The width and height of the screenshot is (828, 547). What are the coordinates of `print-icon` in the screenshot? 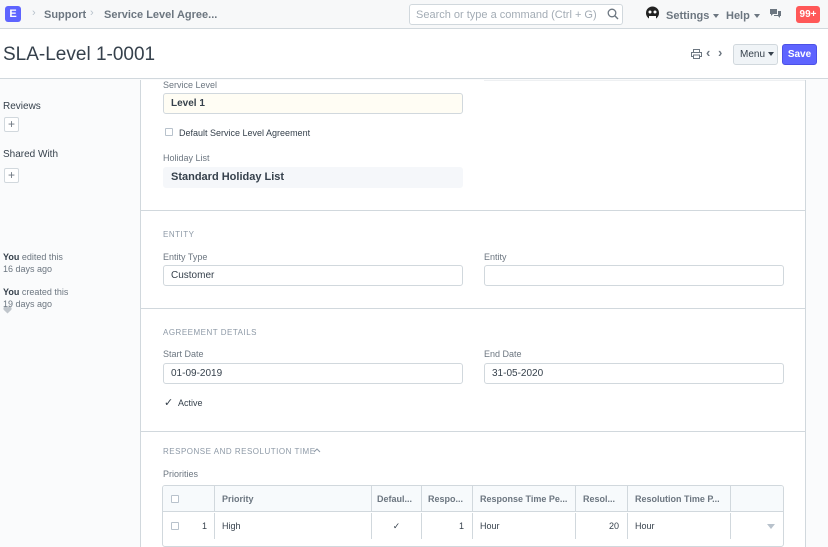 It's located at (696, 54).